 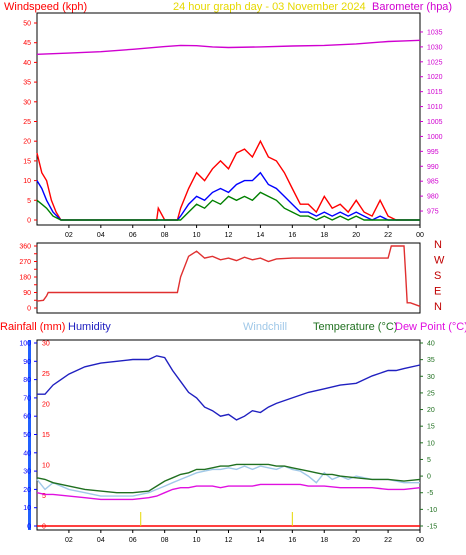 What do you see at coordinates (324, 235) in the screenshot?
I see `x-tick-label: 18` at bounding box center [324, 235].